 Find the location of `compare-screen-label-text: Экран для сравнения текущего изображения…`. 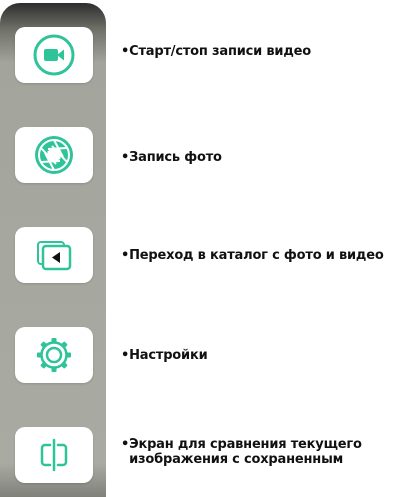

compare-screen-label-text: Экран для сравнения текущего изображения… is located at coordinates (245, 452).